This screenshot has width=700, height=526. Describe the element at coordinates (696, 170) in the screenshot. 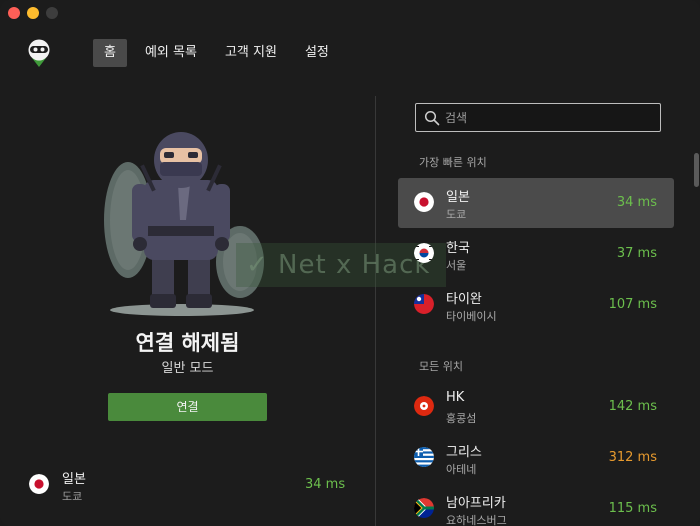

I see `scrollbar-thumb` at that location.